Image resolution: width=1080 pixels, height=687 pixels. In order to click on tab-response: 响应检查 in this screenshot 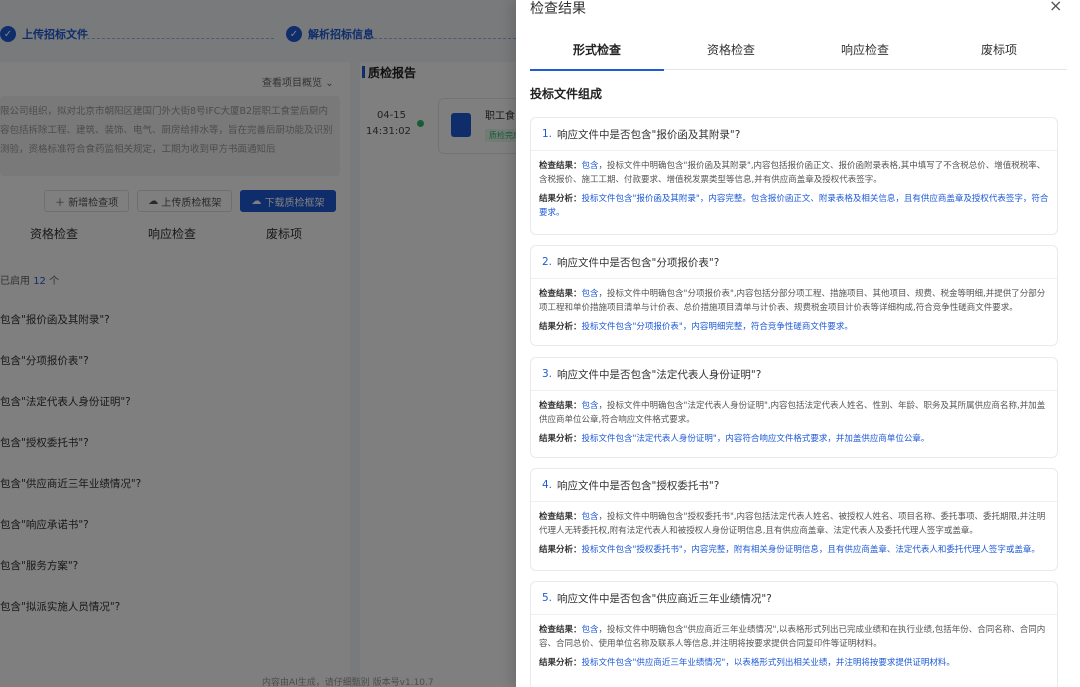, I will do `click(865, 53)`.